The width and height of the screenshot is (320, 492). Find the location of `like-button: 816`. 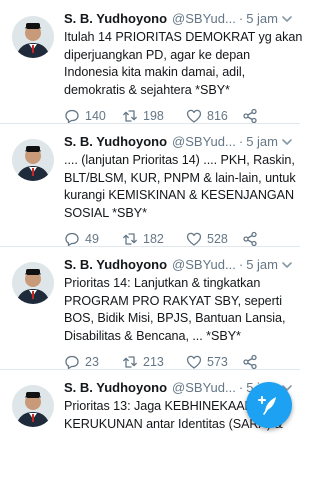

like-button: 816 is located at coordinates (214, 116).